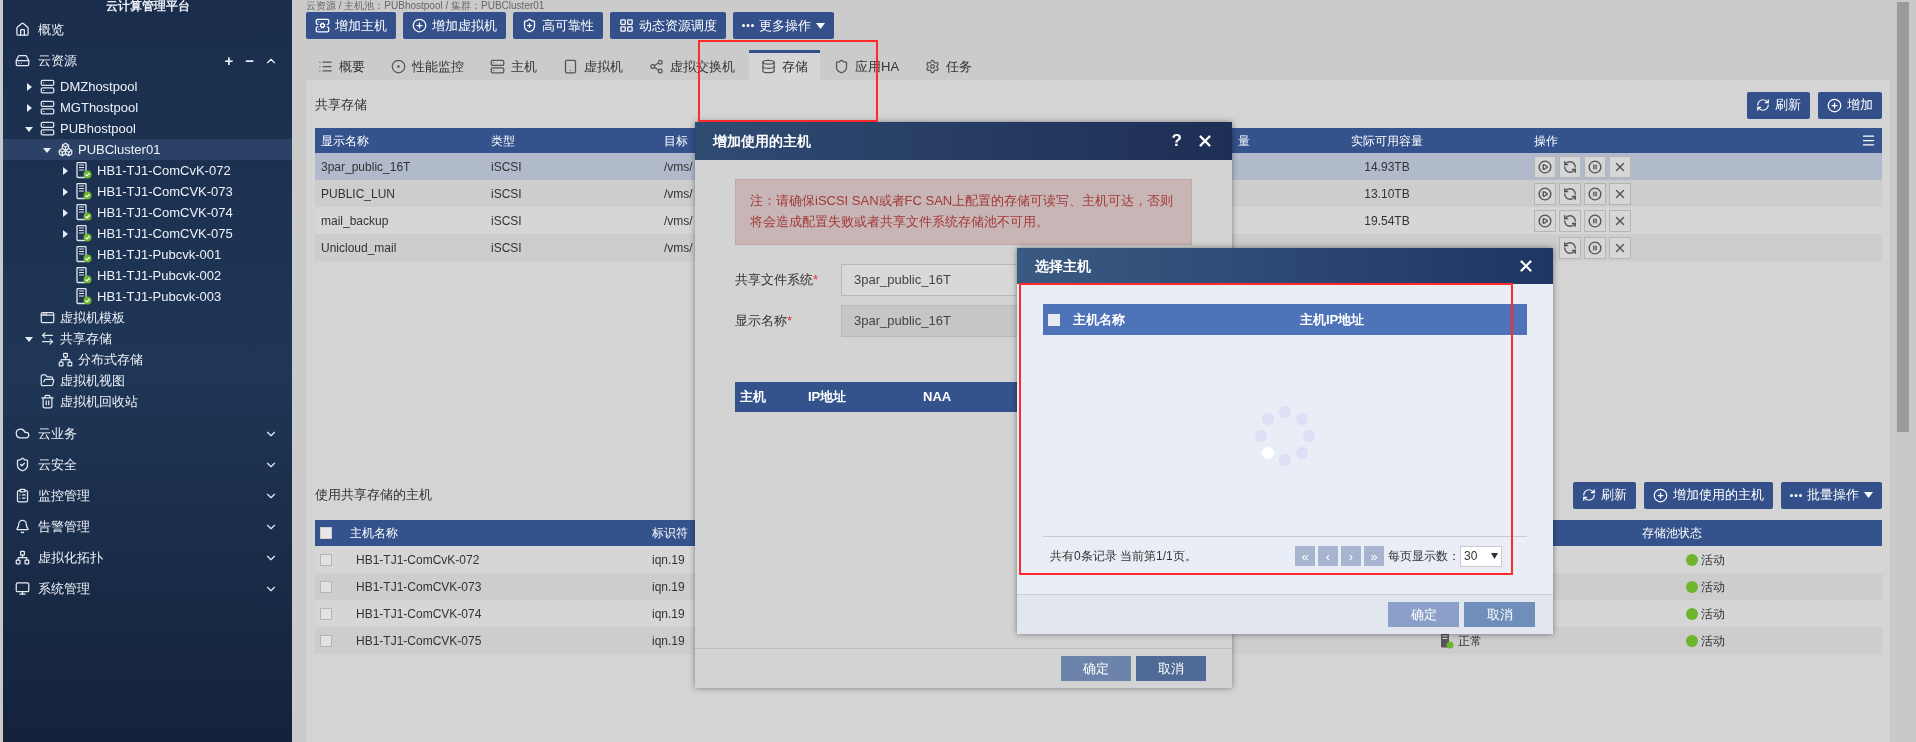 The height and width of the screenshot is (742, 1916). Describe the element at coordinates (98, 128) in the screenshot. I see `tree-item-label: PUBhostpool` at that location.